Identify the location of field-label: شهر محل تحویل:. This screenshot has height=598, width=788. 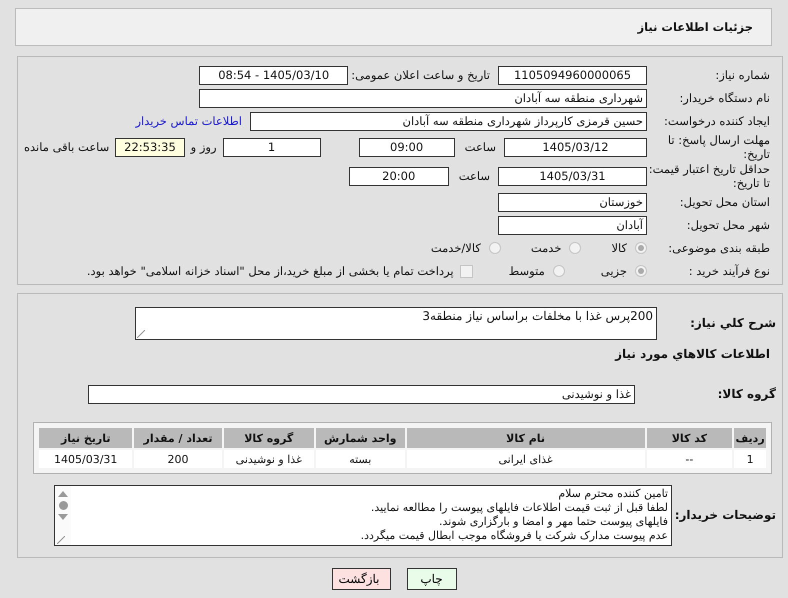
(728, 225).